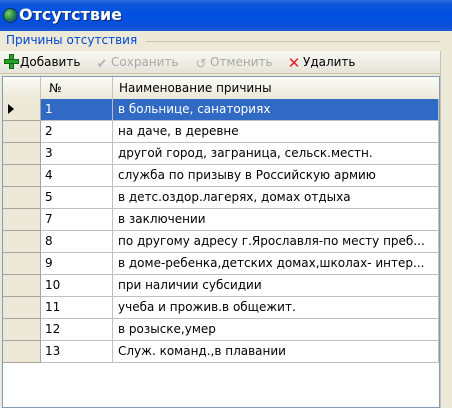 This screenshot has height=408, width=452. What do you see at coordinates (276, 176) in the screenshot?
I see `row-name: служба по призыву в Российскую армию` at bounding box center [276, 176].